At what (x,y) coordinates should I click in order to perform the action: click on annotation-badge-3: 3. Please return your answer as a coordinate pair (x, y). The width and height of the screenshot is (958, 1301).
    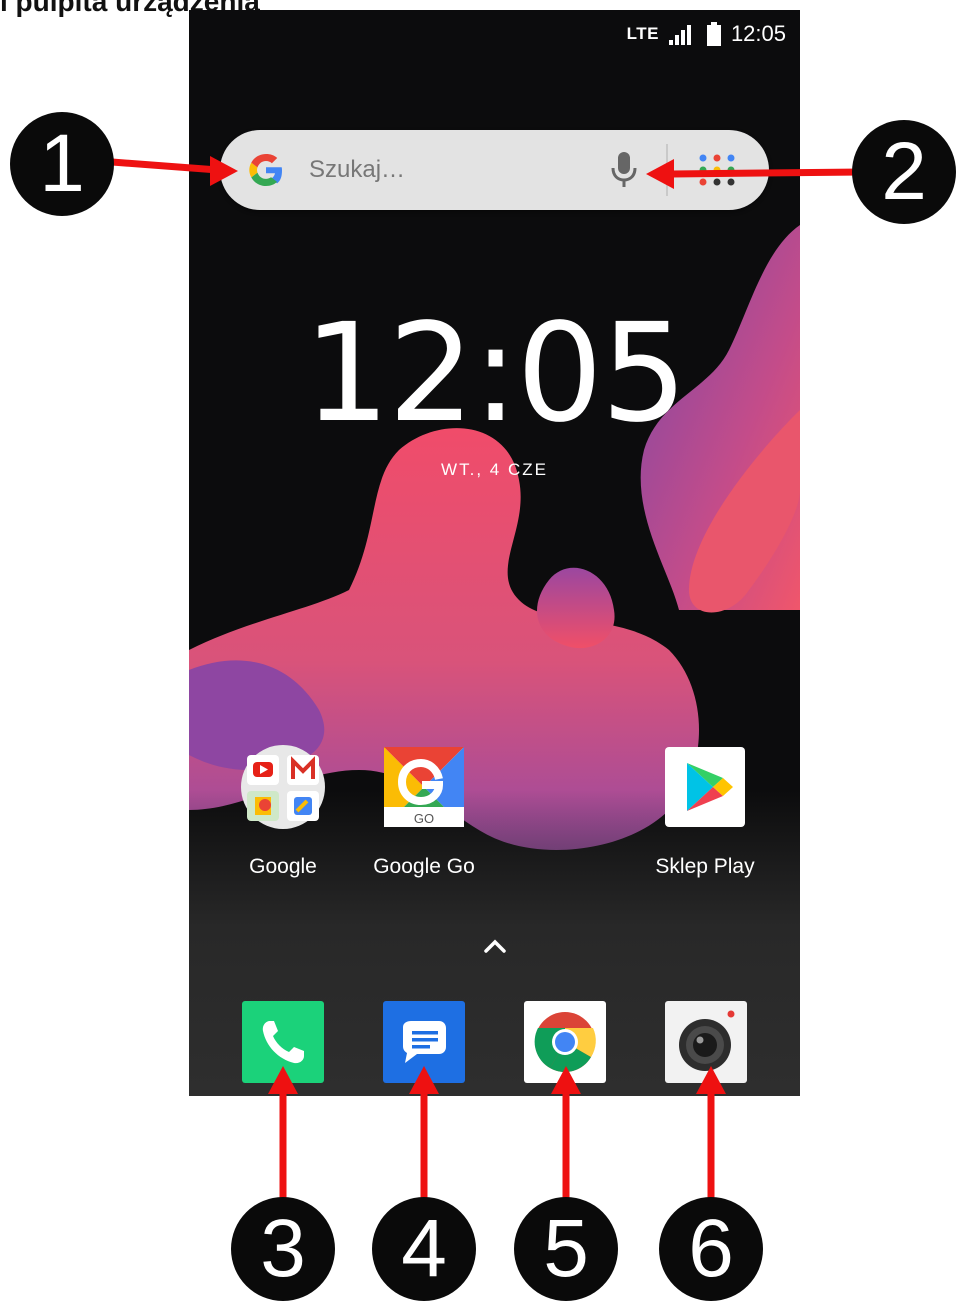
    Looking at the image, I should click on (283, 1249).